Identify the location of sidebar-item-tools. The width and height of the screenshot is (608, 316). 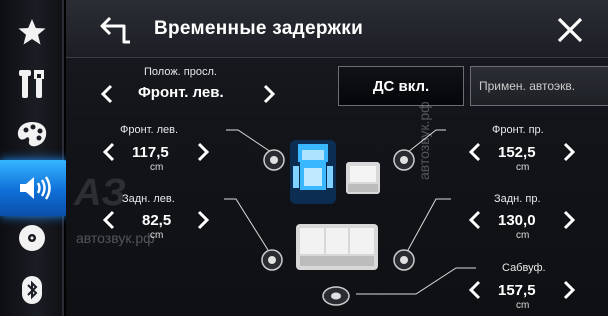
(32, 84).